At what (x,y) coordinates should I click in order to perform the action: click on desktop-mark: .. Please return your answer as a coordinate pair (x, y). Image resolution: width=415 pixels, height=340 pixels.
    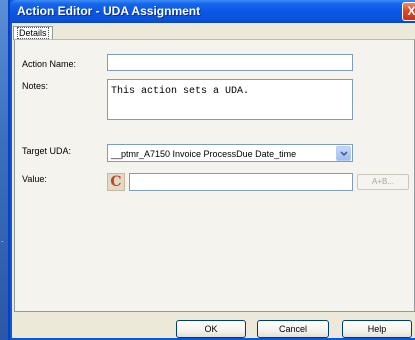
    Looking at the image, I should click on (2, 239).